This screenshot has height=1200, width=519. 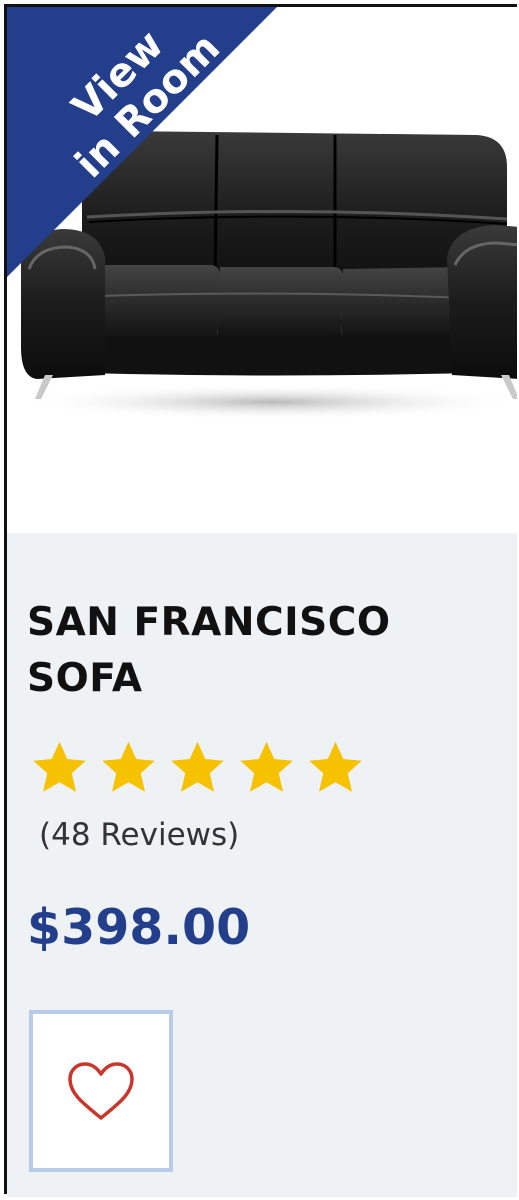 I want to click on product-price: $398.00, so click(x=139, y=927).